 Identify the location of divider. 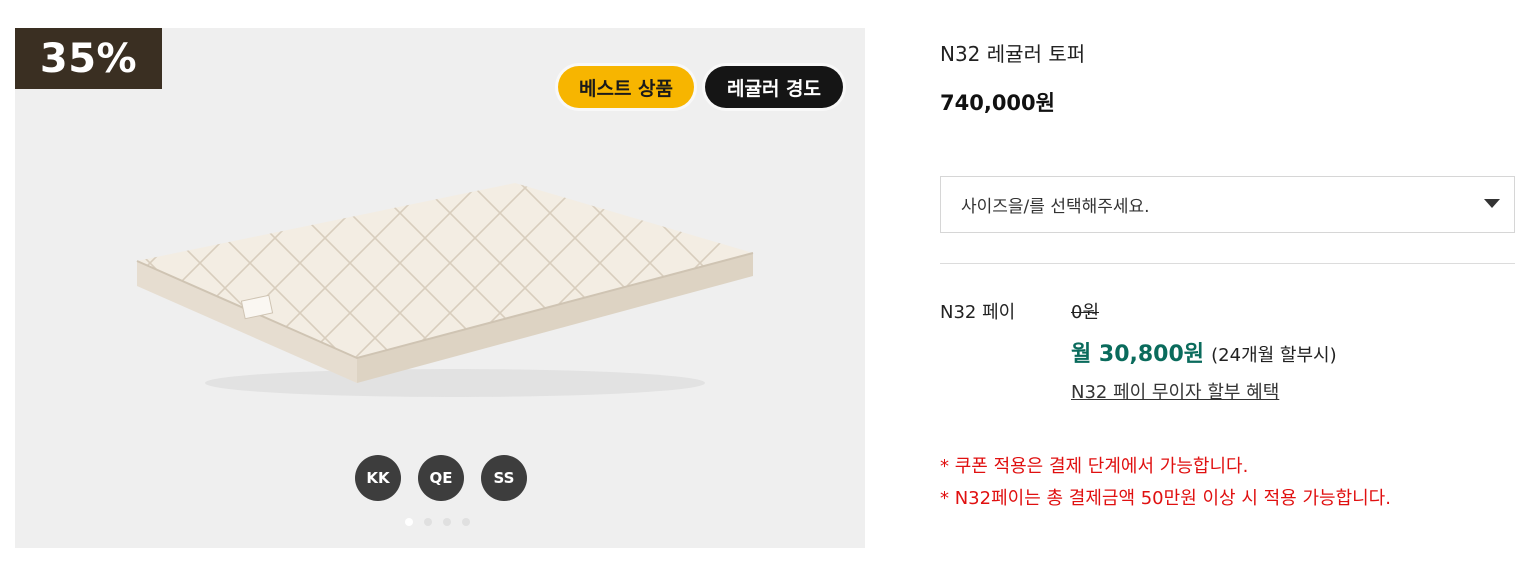
(1227, 263).